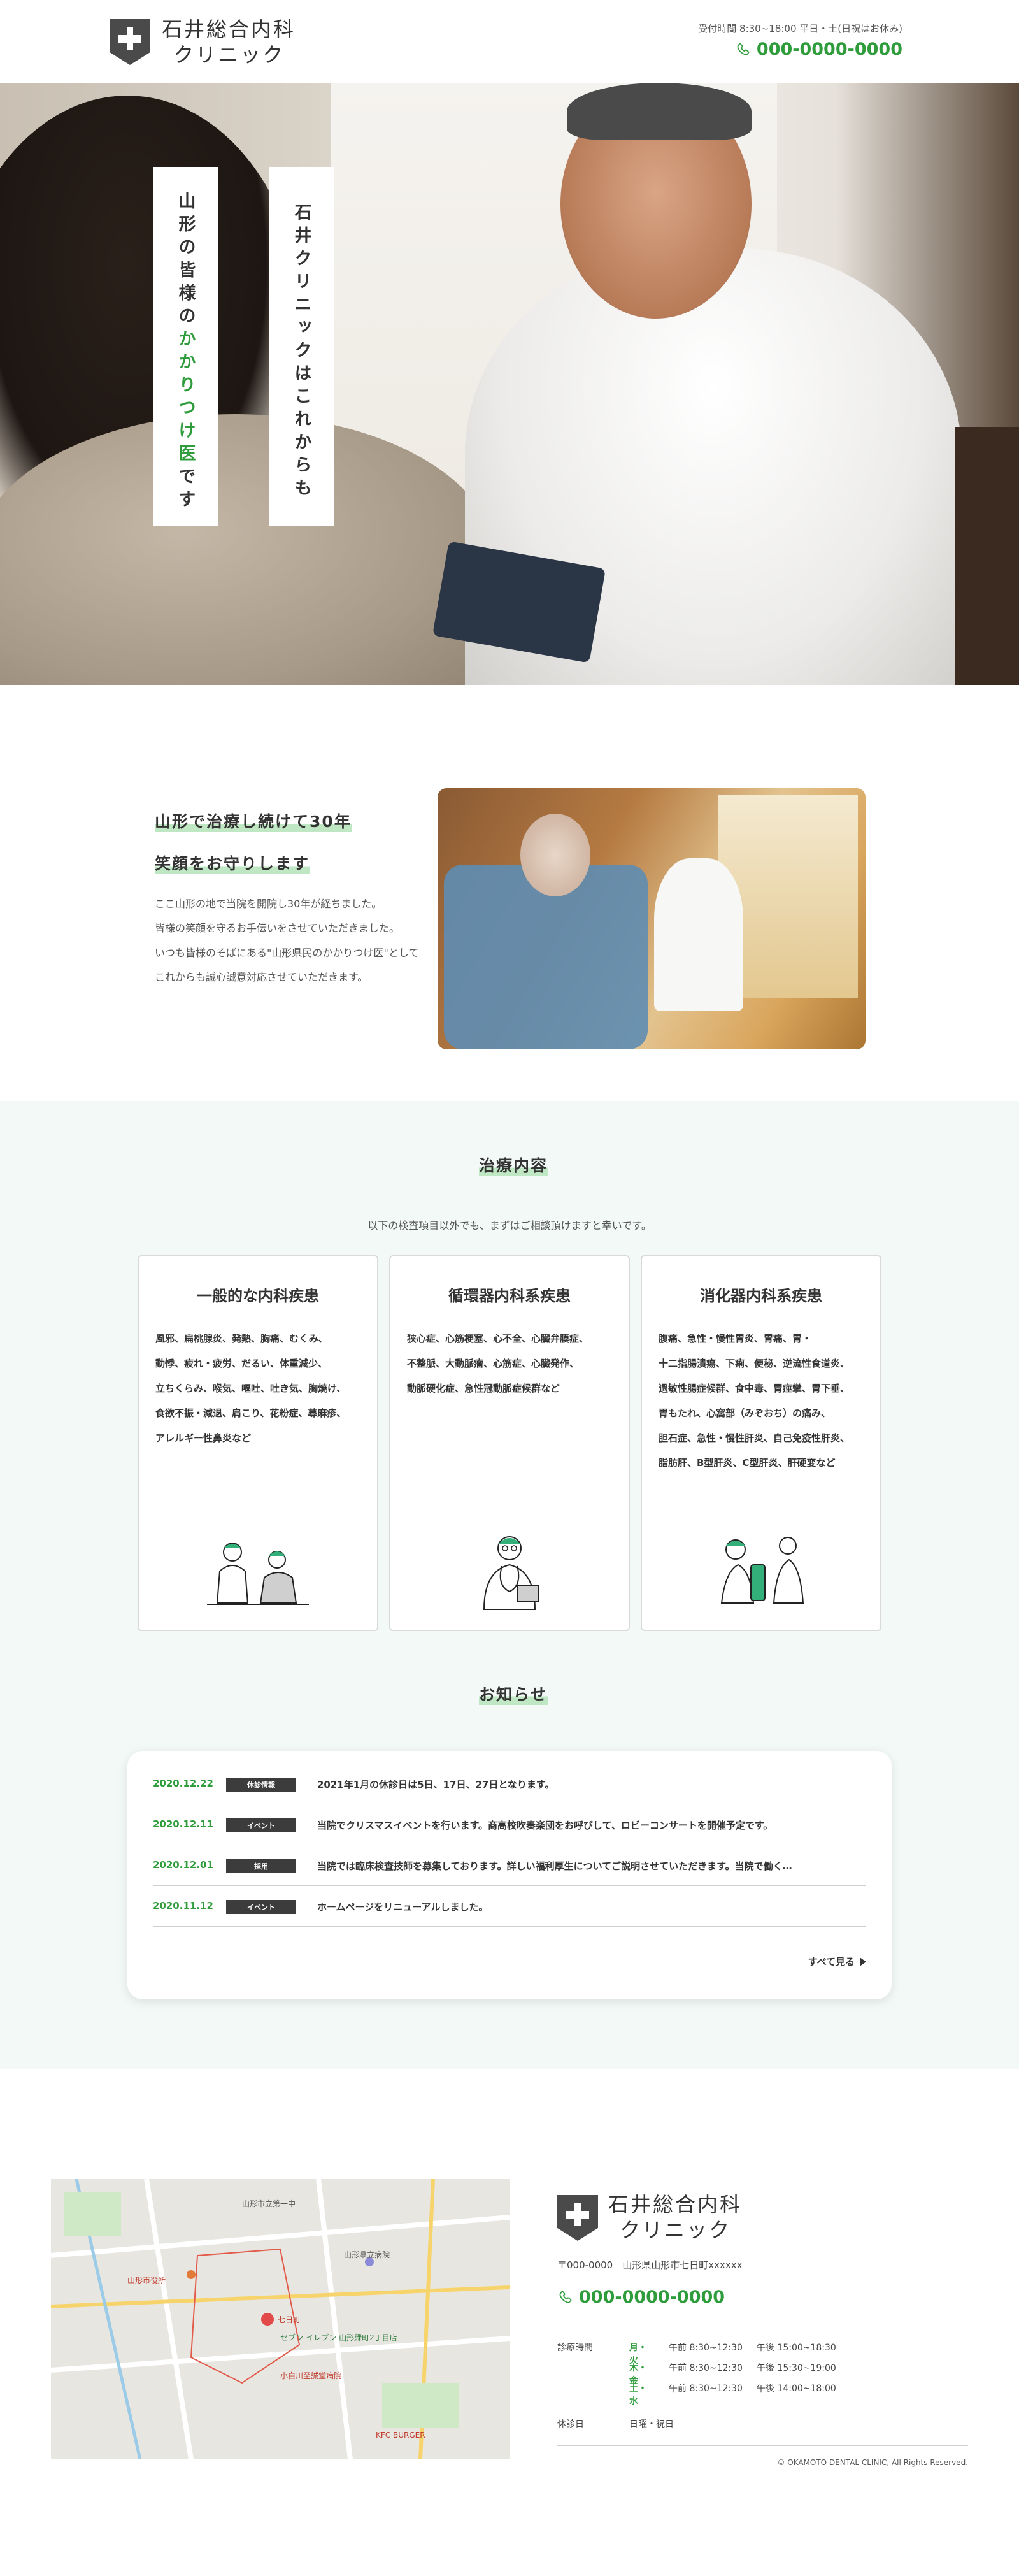 The height and width of the screenshot is (2576, 1019). I want to click on intro-paragraph-line: いつも皆様のそばにある"山形県民のかかりつけ医"として, so click(287, 952).